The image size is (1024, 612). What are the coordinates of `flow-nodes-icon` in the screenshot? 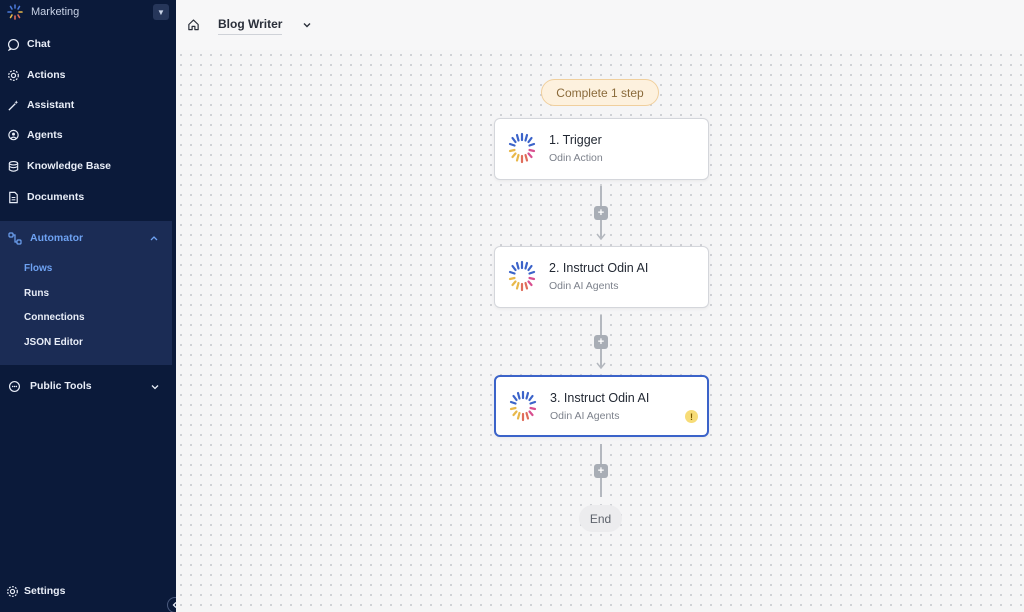 It's located at (15, 238).